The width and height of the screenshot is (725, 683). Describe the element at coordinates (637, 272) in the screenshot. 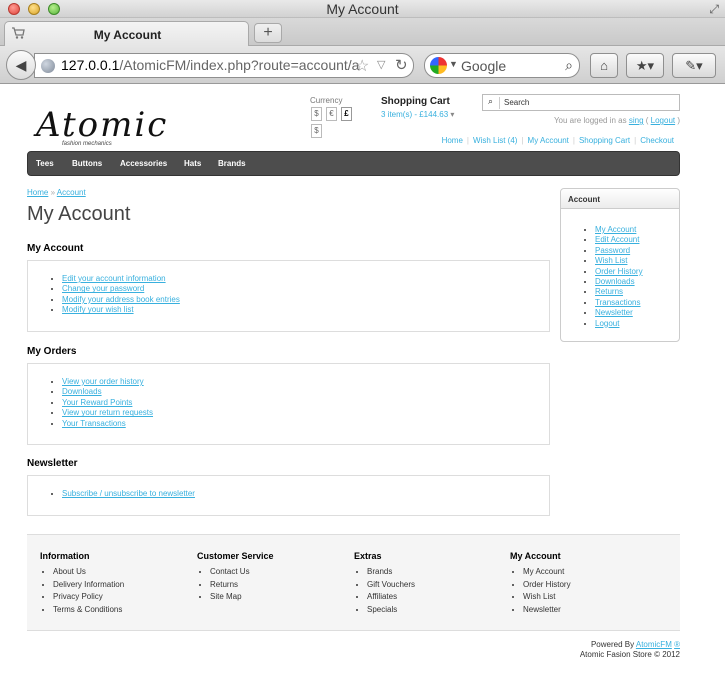

I see `sidebar-item-order-history: Order History` at that location.